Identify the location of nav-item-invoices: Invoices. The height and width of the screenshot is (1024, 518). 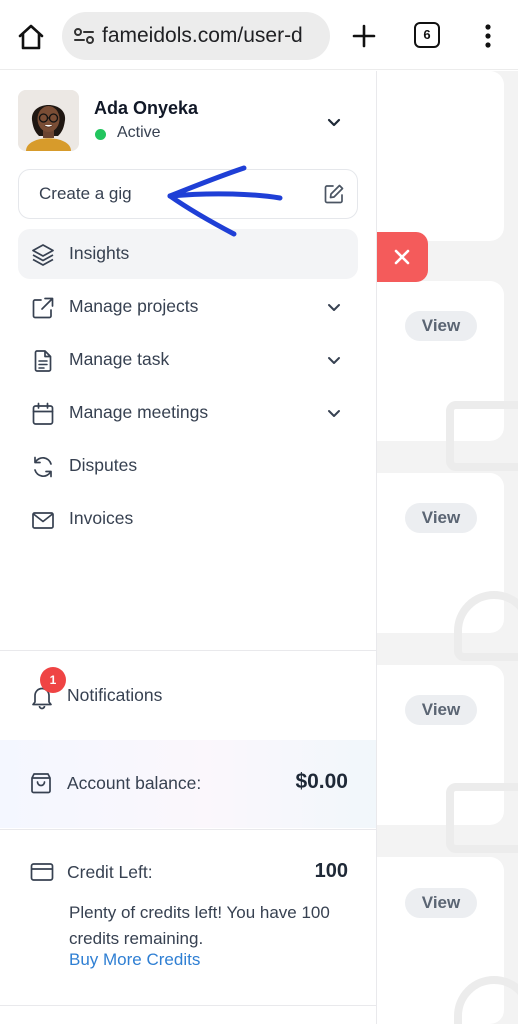
(188, 519).